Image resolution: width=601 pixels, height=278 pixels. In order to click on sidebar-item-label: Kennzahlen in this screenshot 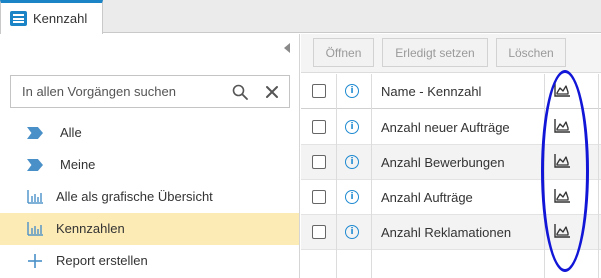, I will do `click(90, 228)`.